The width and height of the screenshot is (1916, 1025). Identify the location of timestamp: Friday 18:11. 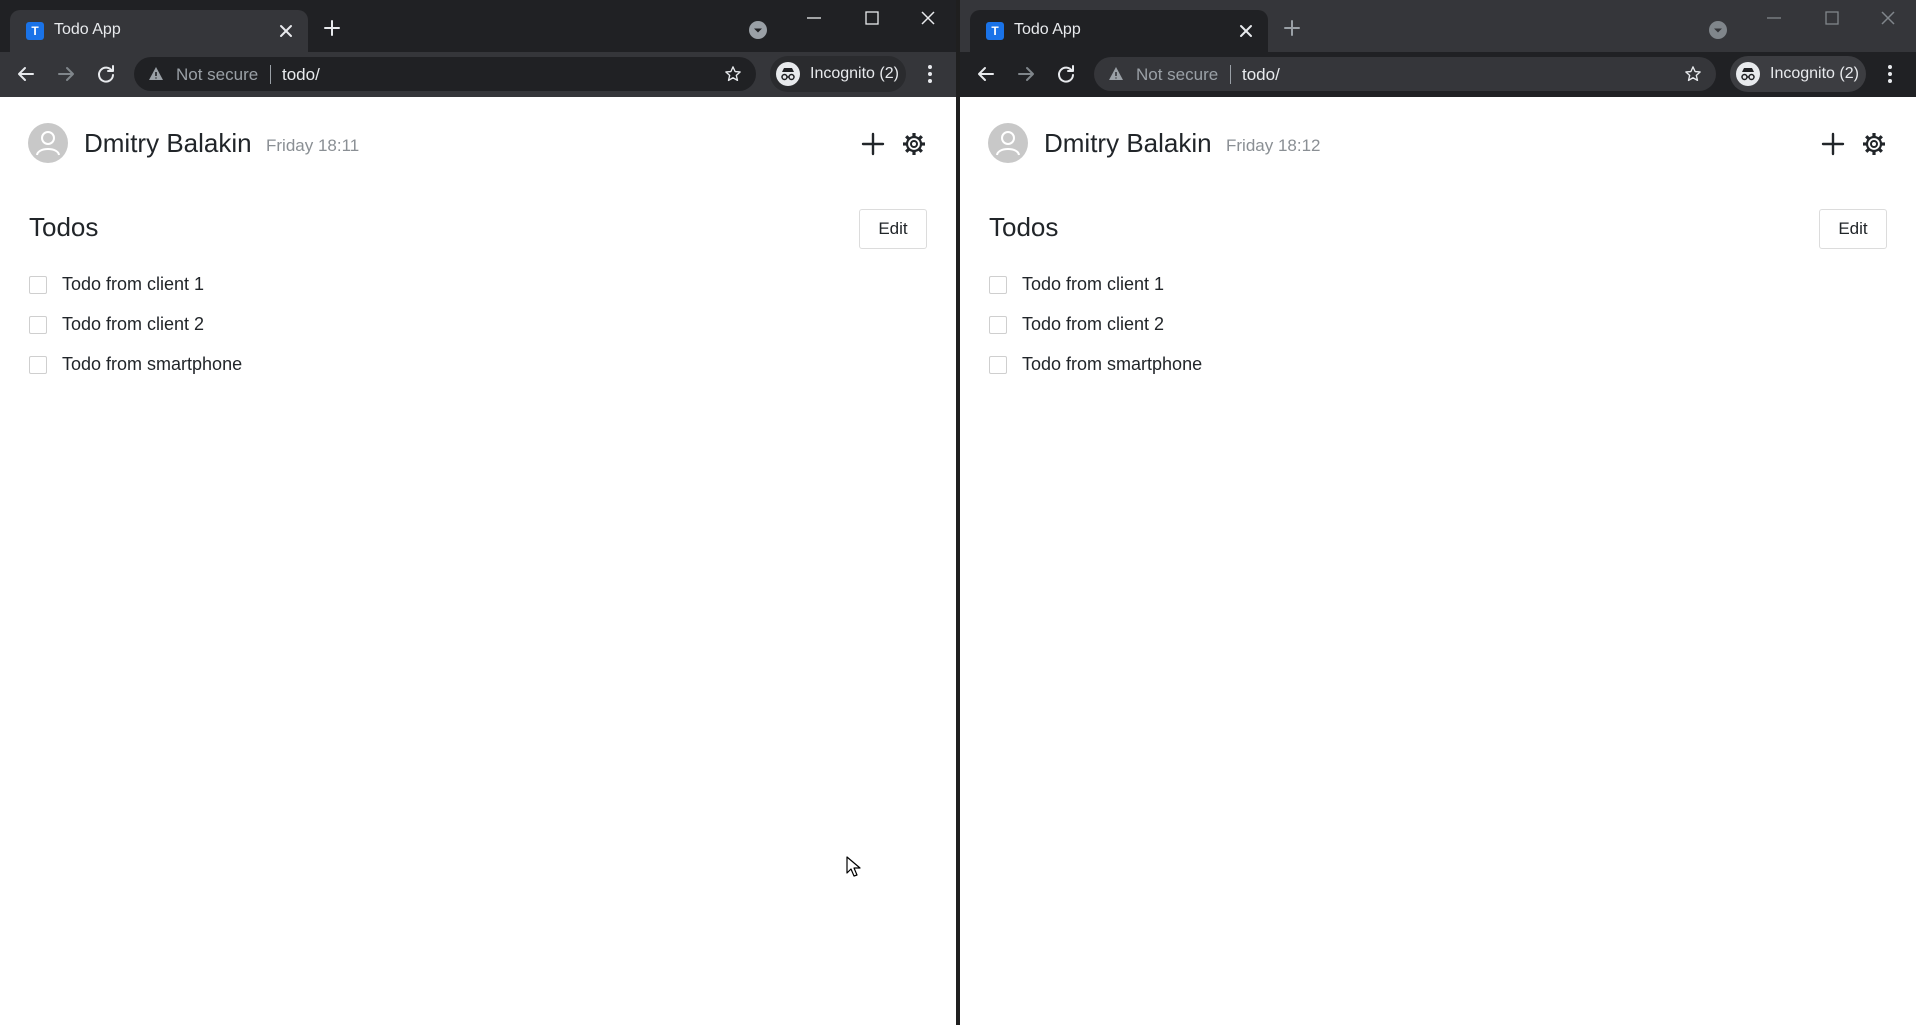
(313, 145).